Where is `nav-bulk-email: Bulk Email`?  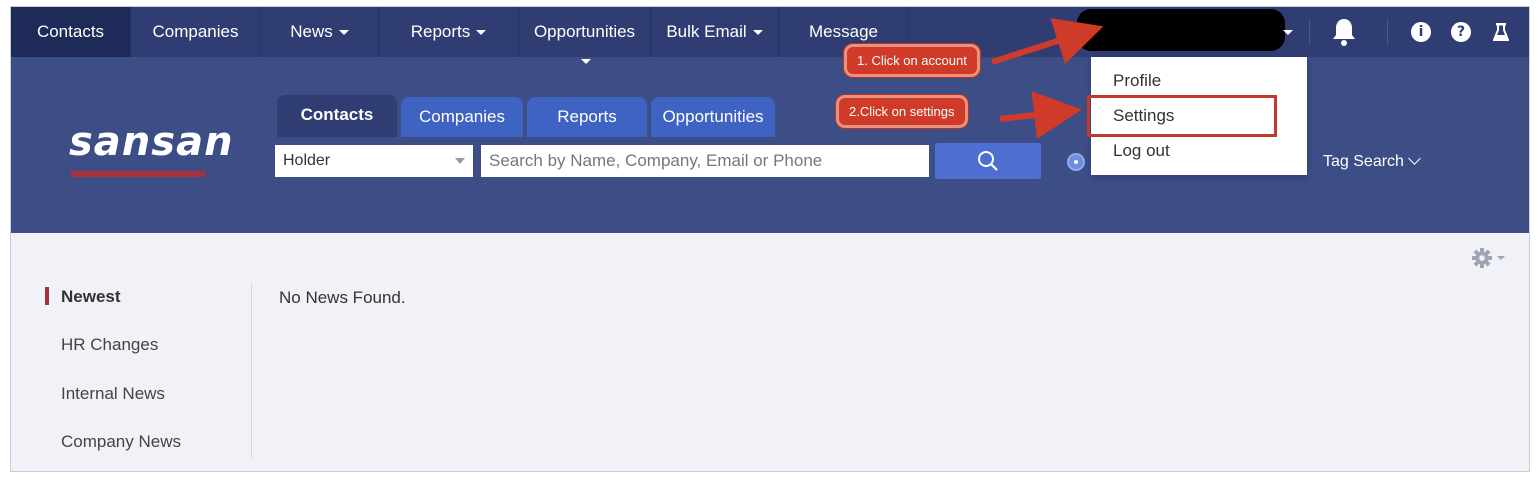
nav-bulk-email: Bulk Email is located at coordinates (715, 32).